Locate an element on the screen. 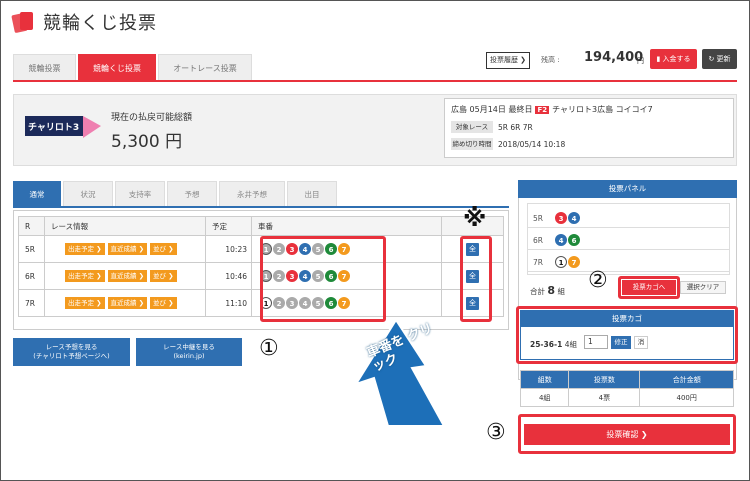  carryover-label: 現在の払戻可能総額 is located at coordinates (152, 118).